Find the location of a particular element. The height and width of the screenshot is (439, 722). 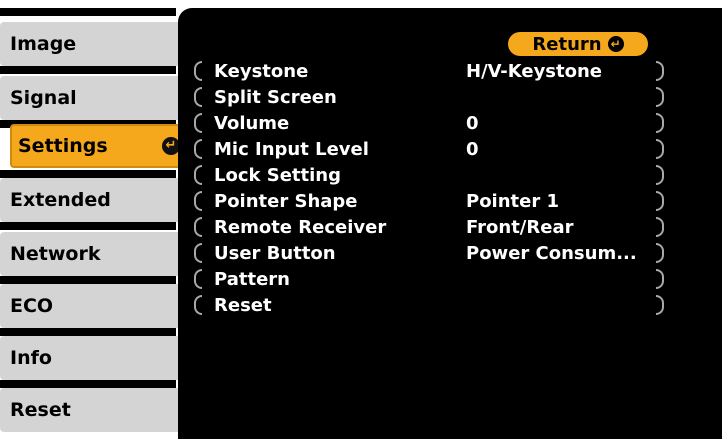

menu-item-lock-setting: Lock Setting is located at coordinates (429, 175).